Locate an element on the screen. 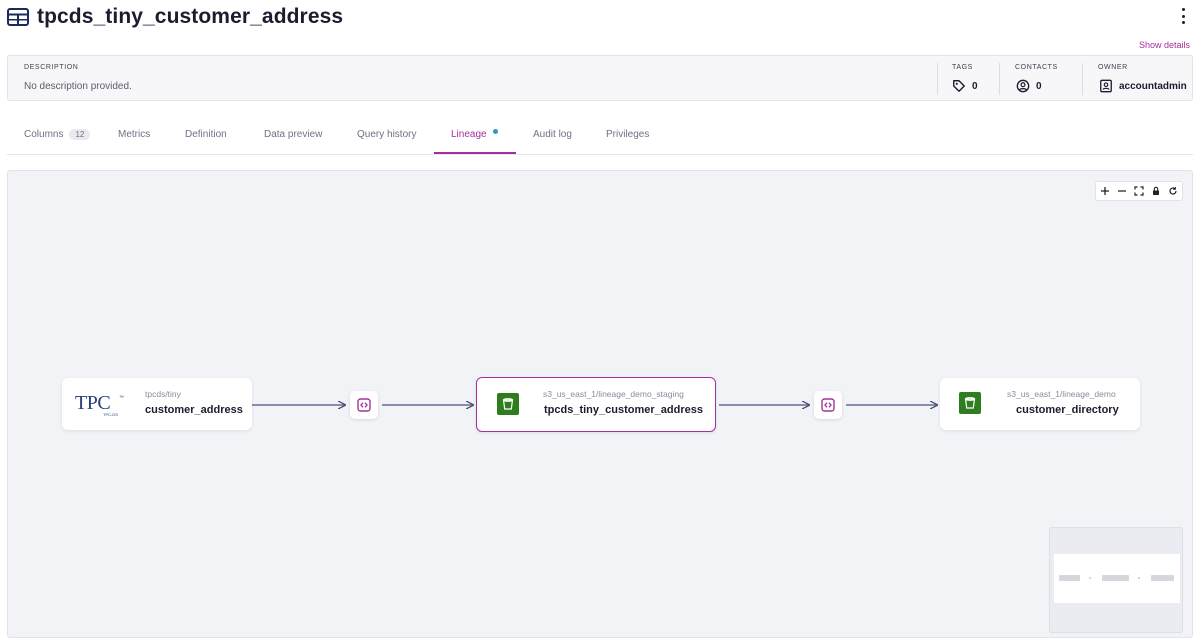 This screenshot has width=1200, height=644. owner-label: OWNER is located at coordinates (1113, 67).